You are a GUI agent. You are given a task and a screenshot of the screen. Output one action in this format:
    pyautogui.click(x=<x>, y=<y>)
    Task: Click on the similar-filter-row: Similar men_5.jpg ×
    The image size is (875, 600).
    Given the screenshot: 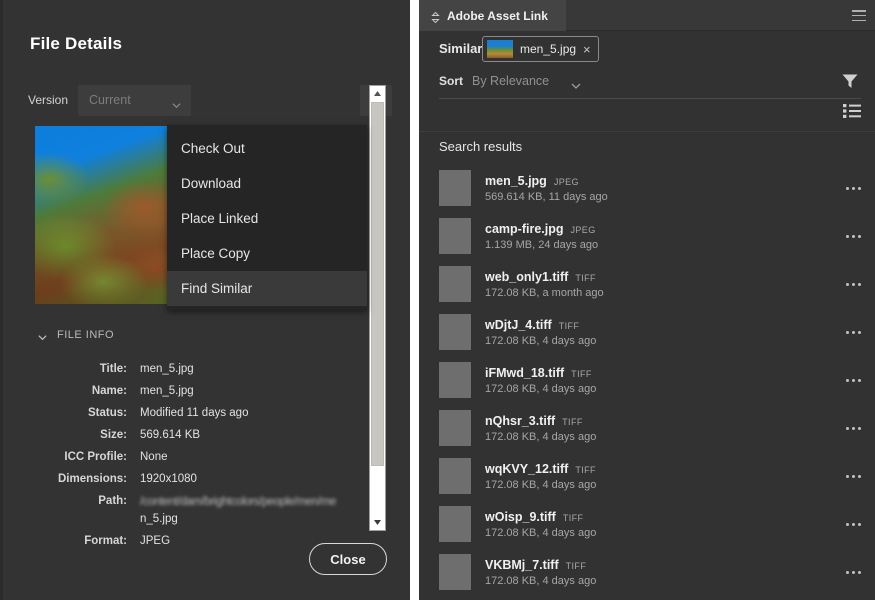 What is the action you would take?
    pyautogui.click(x=647, y=49)
    